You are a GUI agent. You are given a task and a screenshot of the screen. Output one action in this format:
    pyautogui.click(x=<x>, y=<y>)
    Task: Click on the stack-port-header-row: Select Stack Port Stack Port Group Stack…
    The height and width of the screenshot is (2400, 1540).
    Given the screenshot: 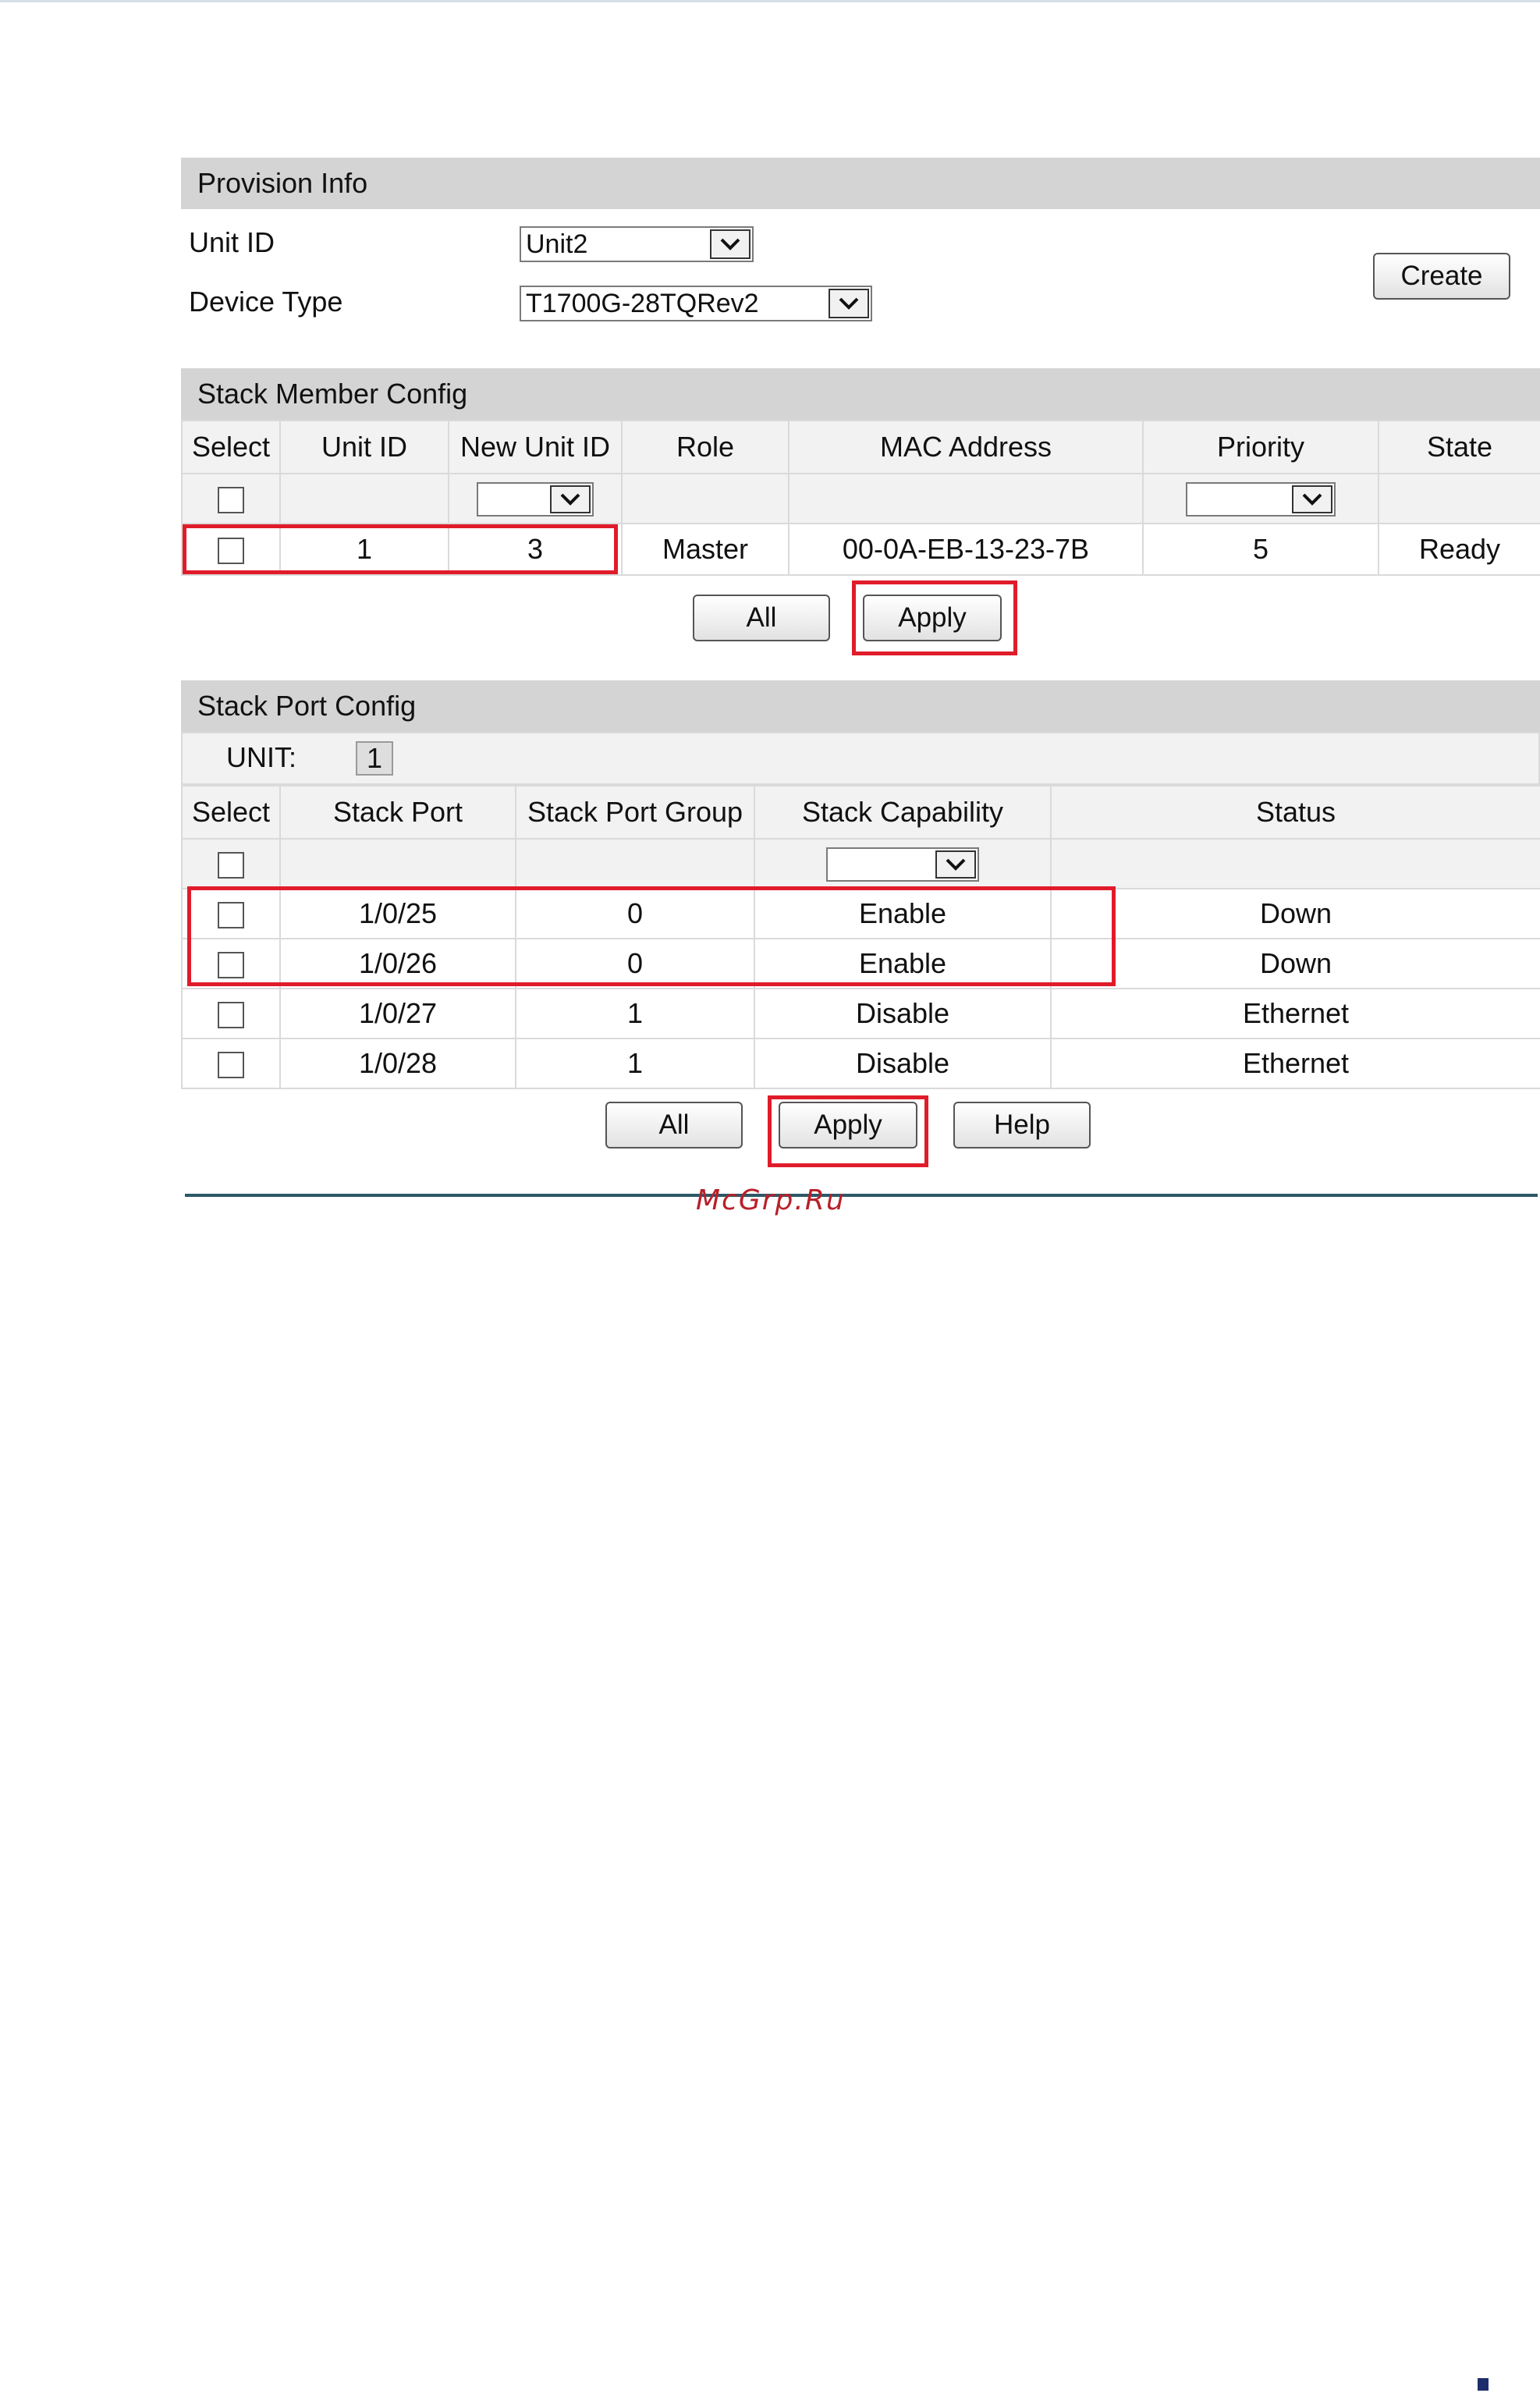 What is the action you would take?
    pyautogui.click(x=860, y=812)
    